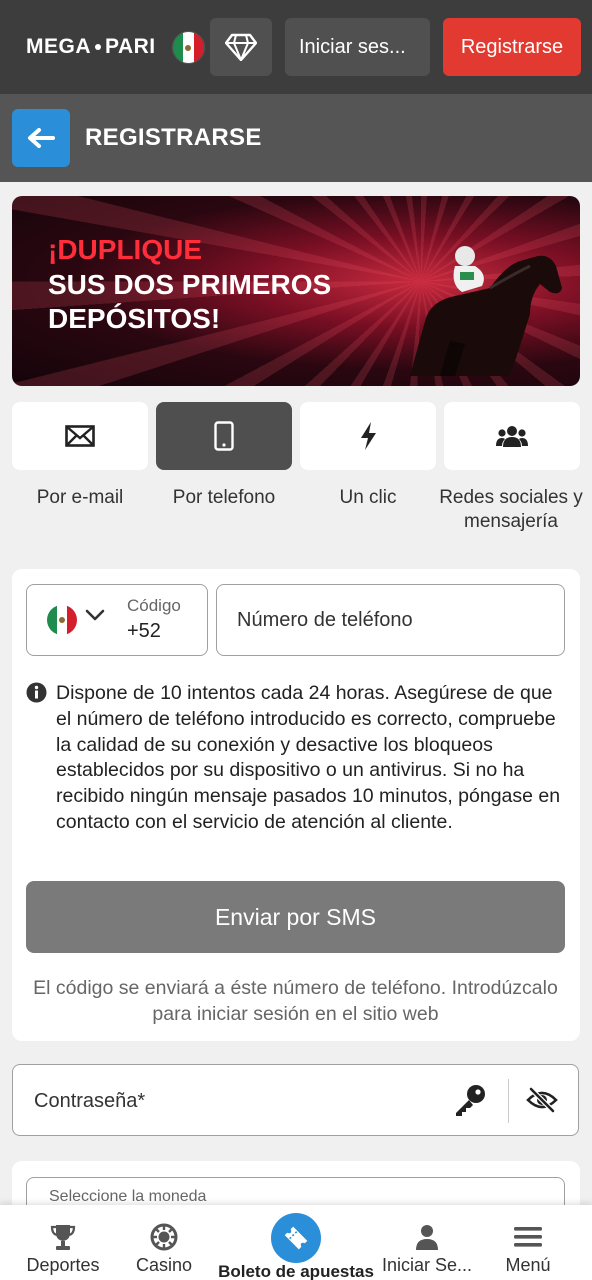 The image size is (592, 1280). I want to click on phone-number-input: Número de teléfono, so click(390, 620).